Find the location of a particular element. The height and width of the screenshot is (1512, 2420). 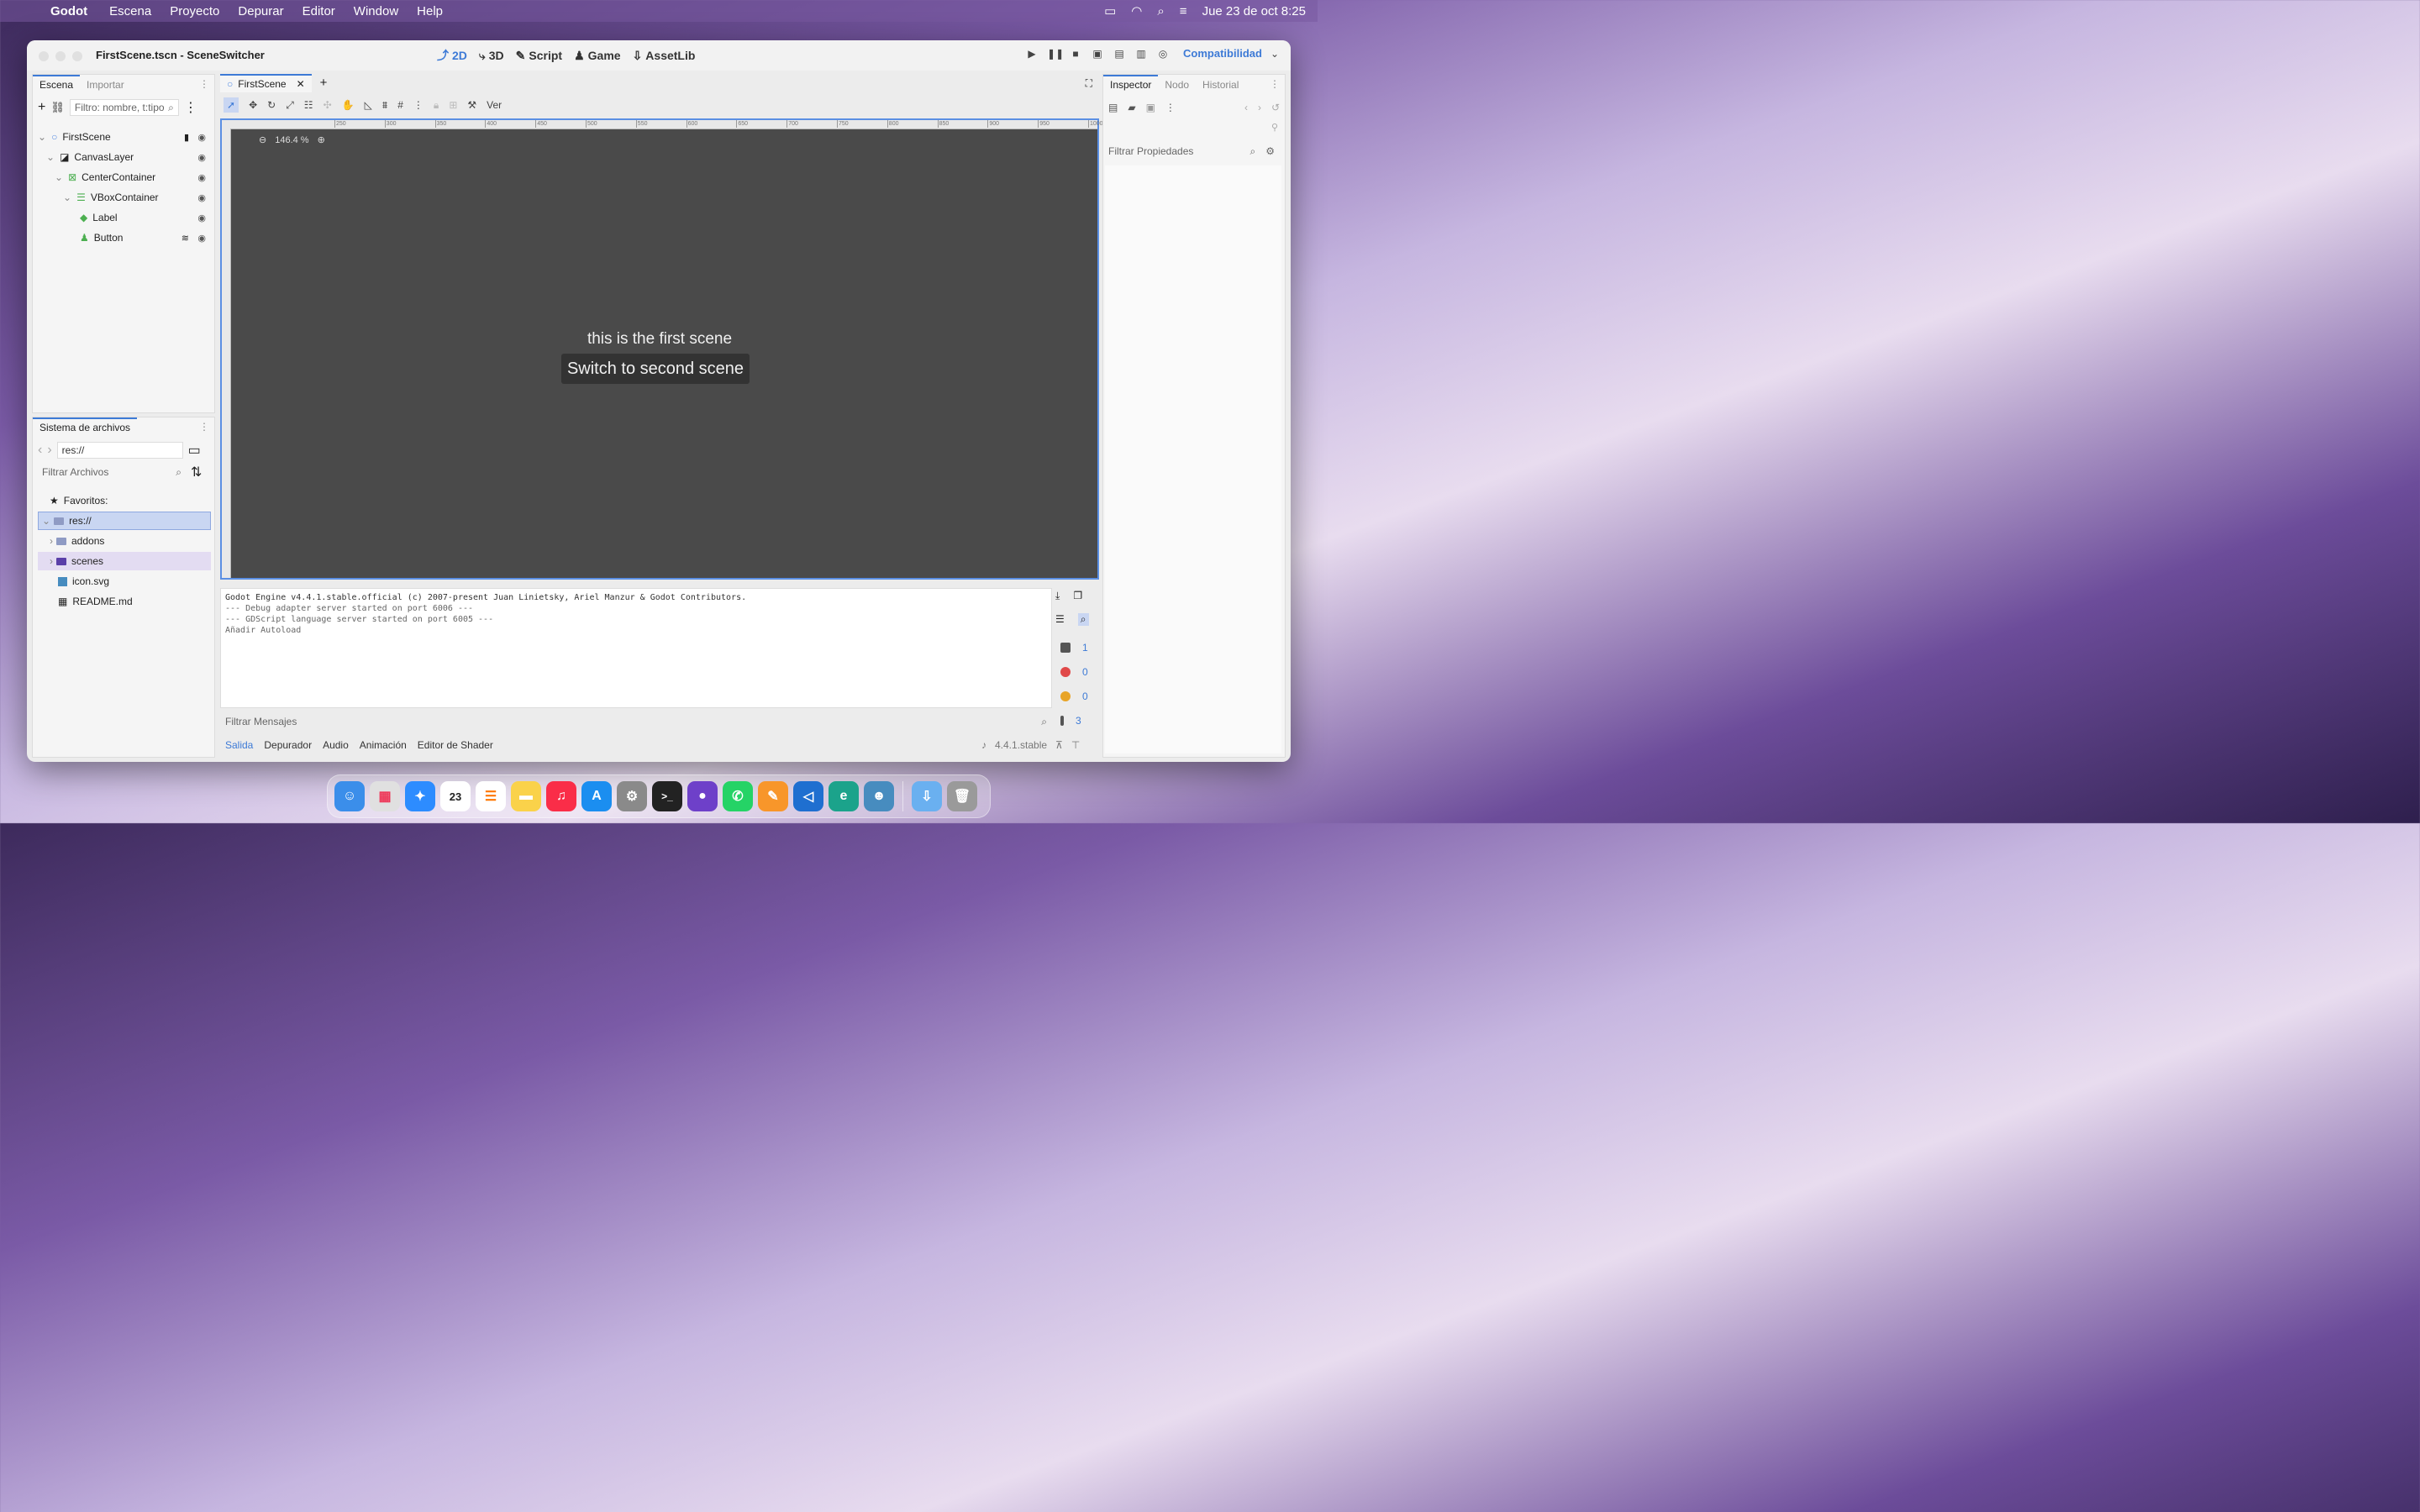

add-node-icon: + is located at coordinates (41, 107).